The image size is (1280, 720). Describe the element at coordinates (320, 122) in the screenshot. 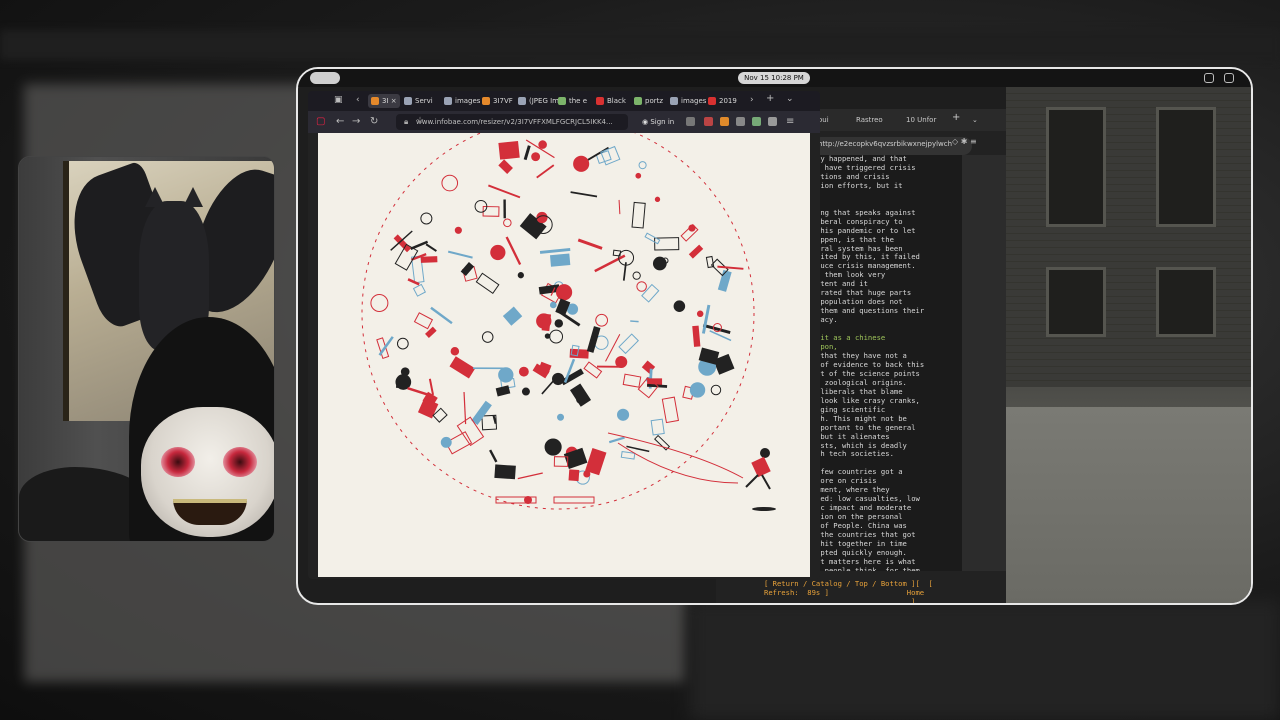

I see `sidebar-icon: ▢` at that location.